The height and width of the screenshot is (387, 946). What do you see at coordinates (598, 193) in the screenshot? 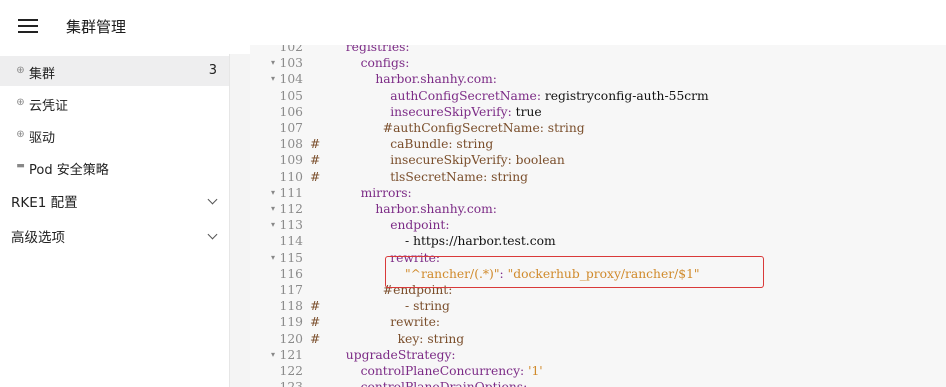
I see `code-line: ▾ 111 mirrors:` at bounding box center [598, 193].